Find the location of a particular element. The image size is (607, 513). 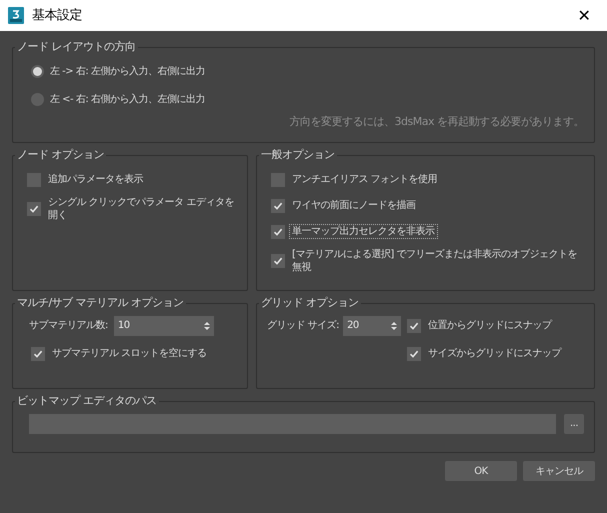

restart-note: 方向を変更するには、3dsMax を再起動する必要があります。 is located at coordinates (437, 122).